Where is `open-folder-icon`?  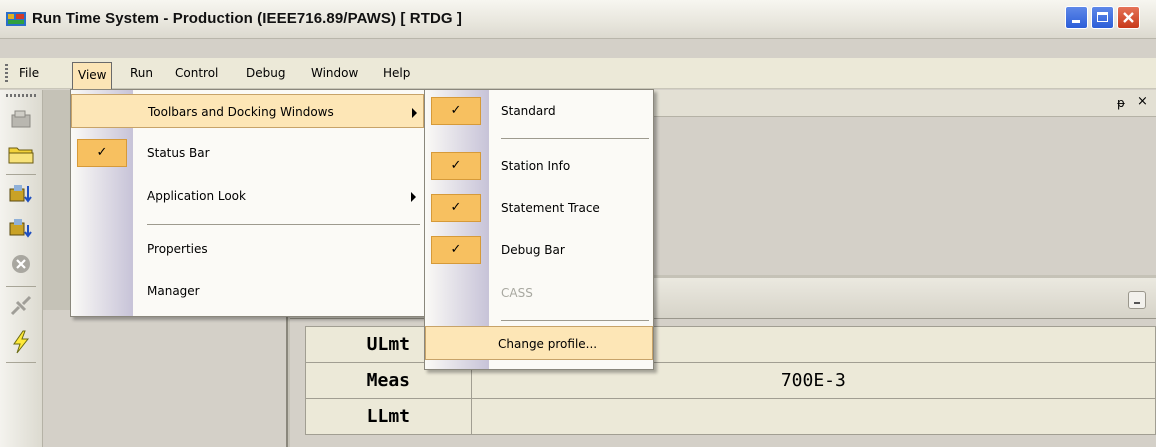
open-folder-icon is located at coordinates (21, 154).